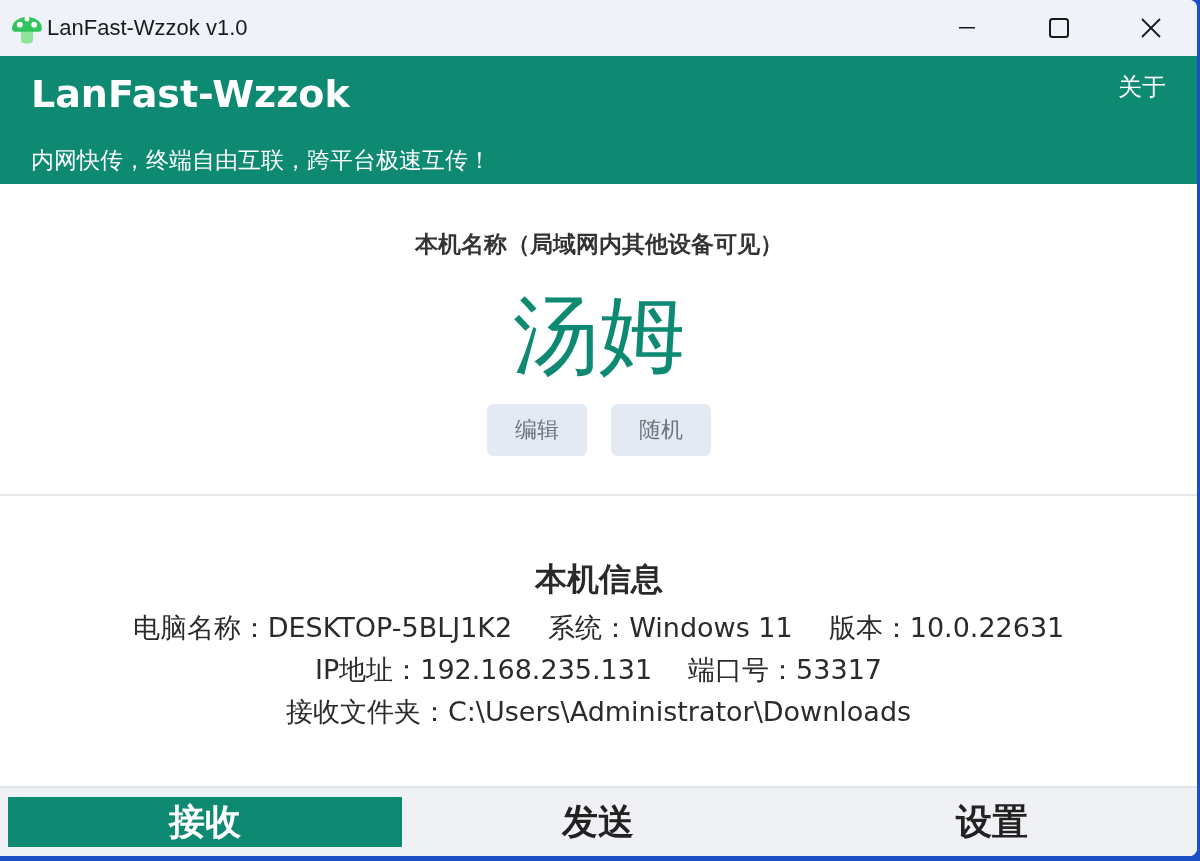  I want to click on info-text: IP地址：192.168.235.131, so click(483, 670).